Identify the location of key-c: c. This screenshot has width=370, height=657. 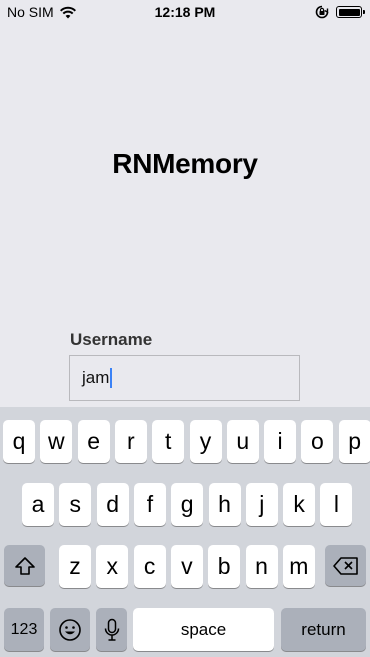
(149, 566).